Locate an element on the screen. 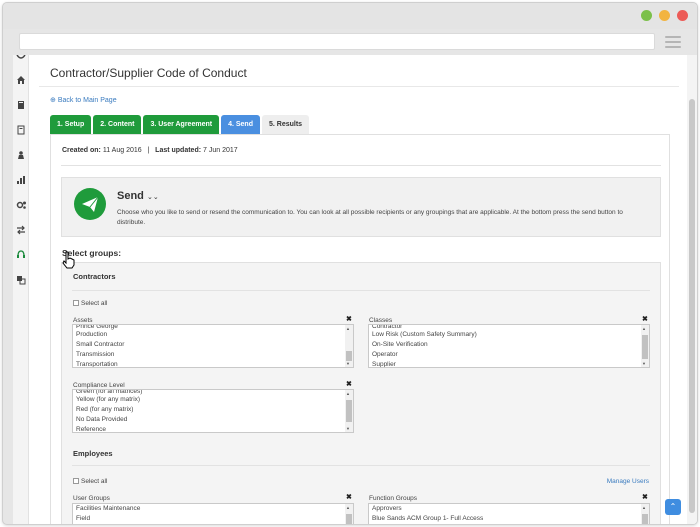 This screenshot has width=700, height=527. title-bar is located at coordinates (350, 16).